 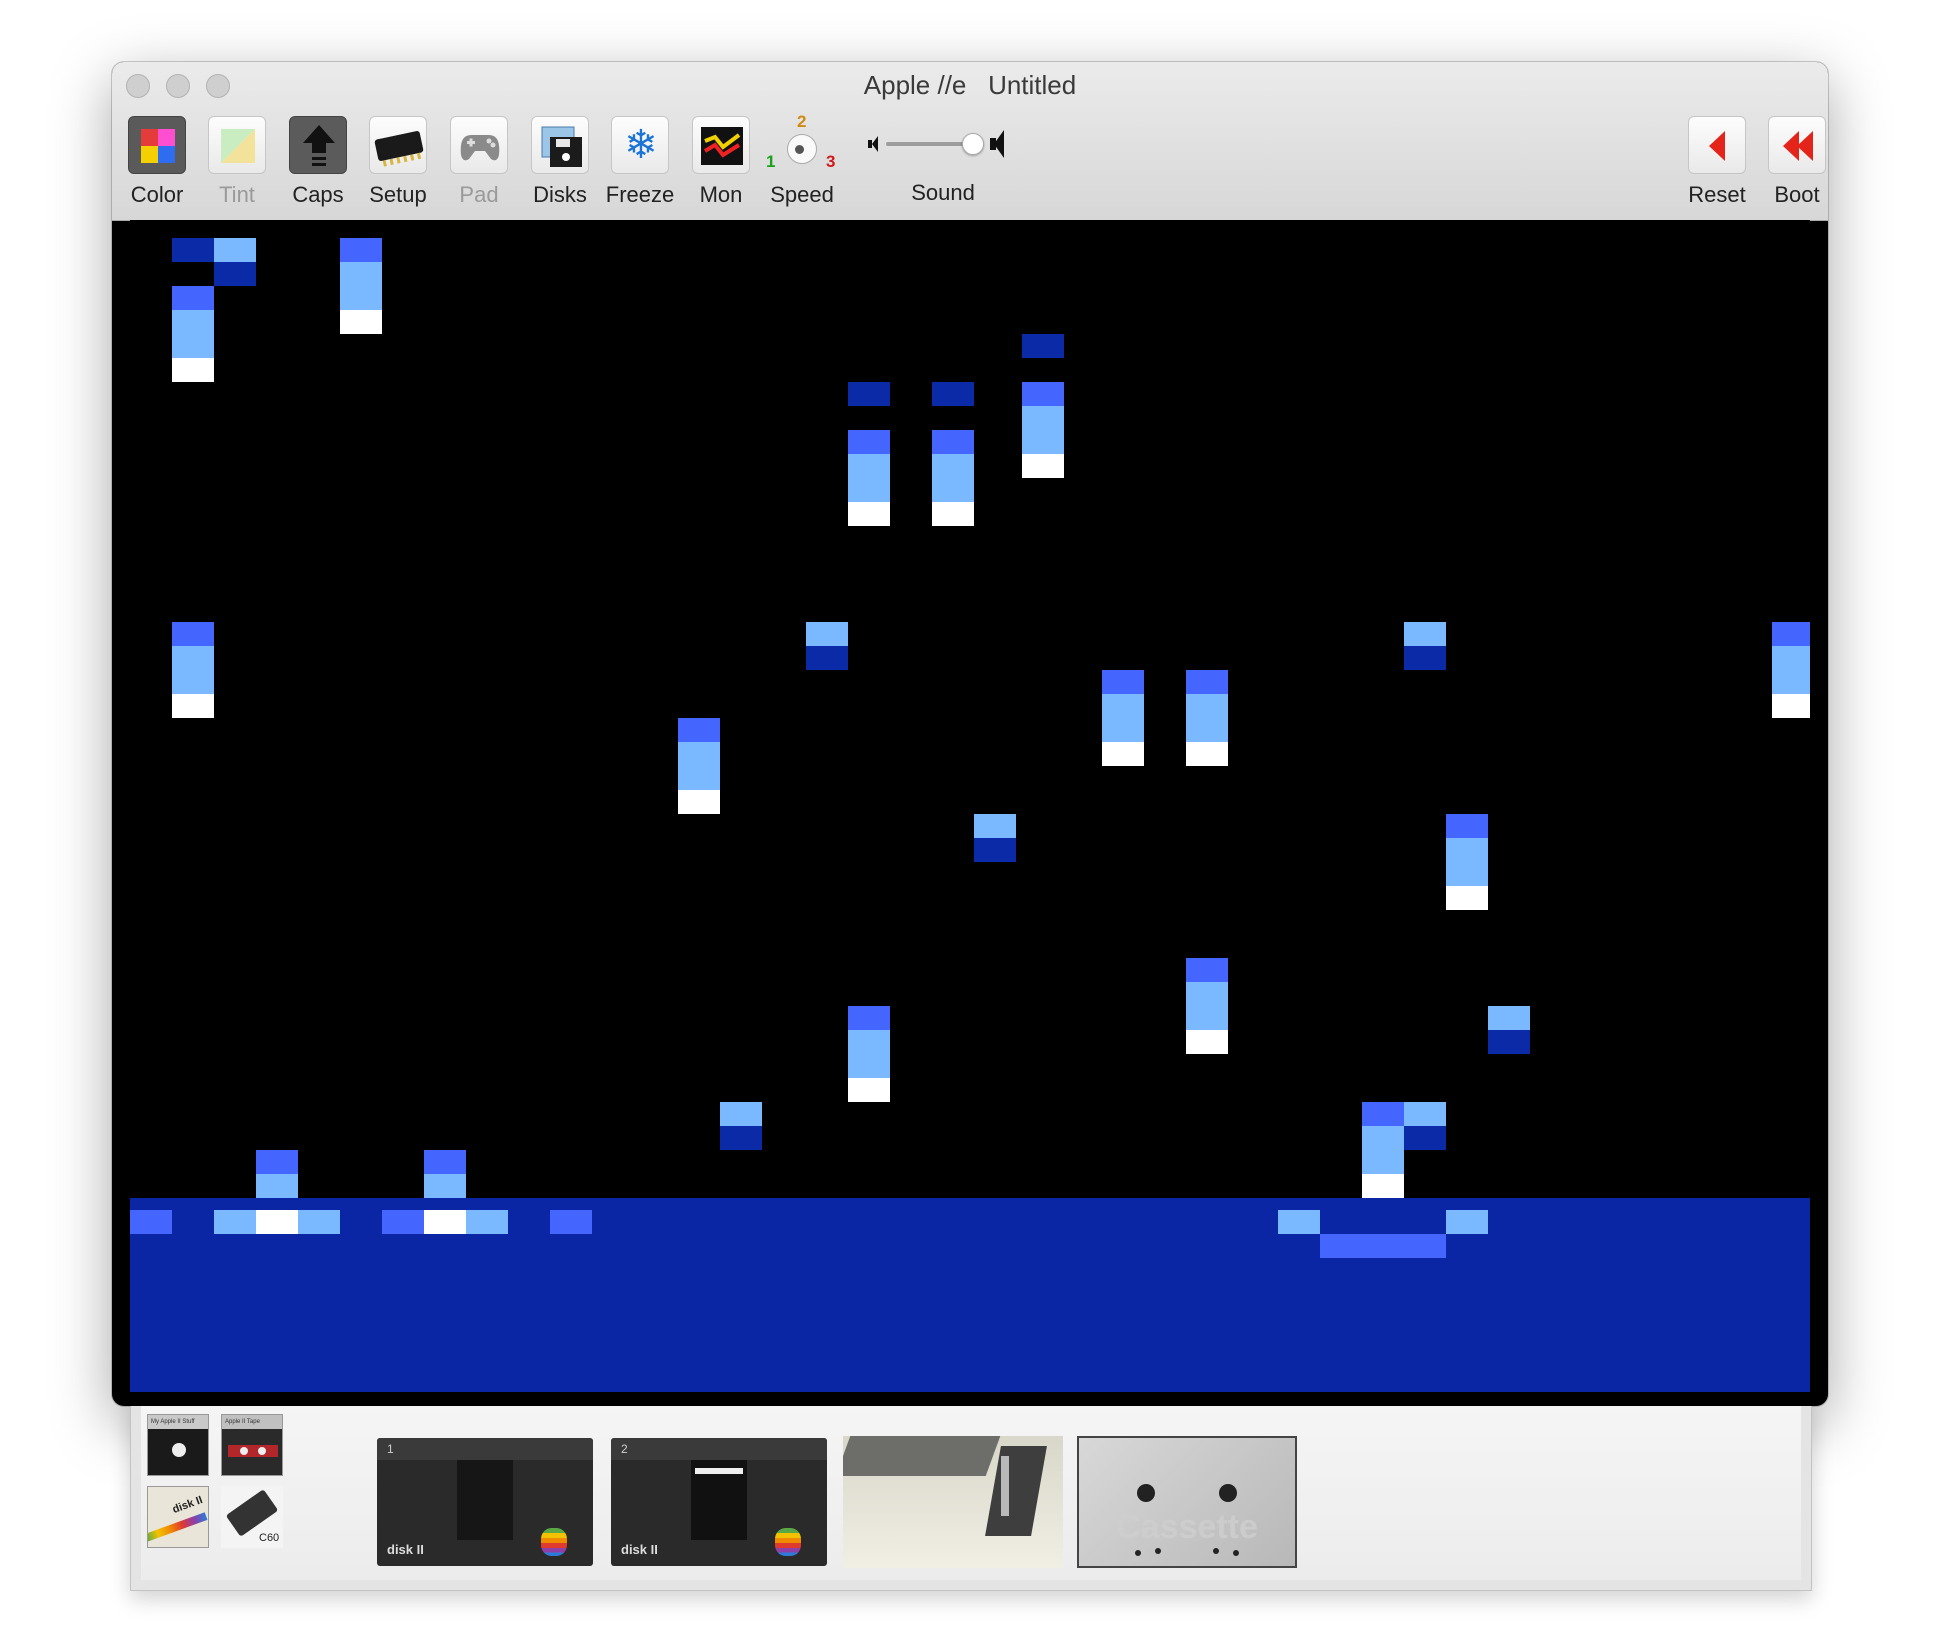 What do you see at coordinates (252, 1445) in the screenshot?
I see `apple-ii-tape-thumb: Apple II Tape` at bounding box center [252, 1445].